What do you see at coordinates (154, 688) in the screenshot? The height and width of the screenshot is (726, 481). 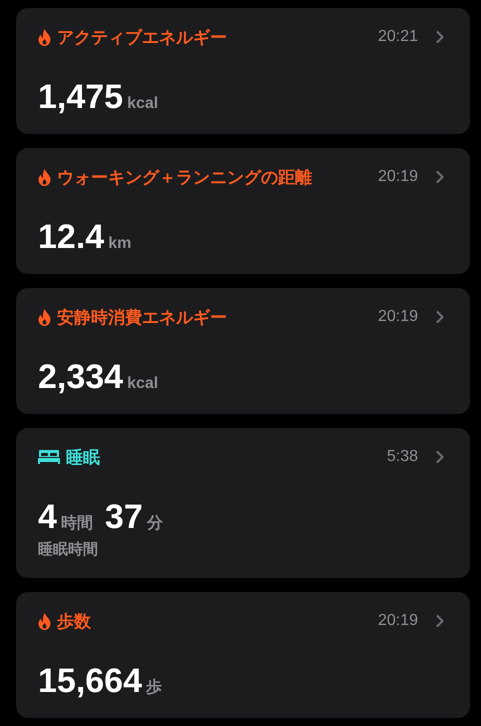 I see `metric-unit: 歩` at bounding box center [154, 688].